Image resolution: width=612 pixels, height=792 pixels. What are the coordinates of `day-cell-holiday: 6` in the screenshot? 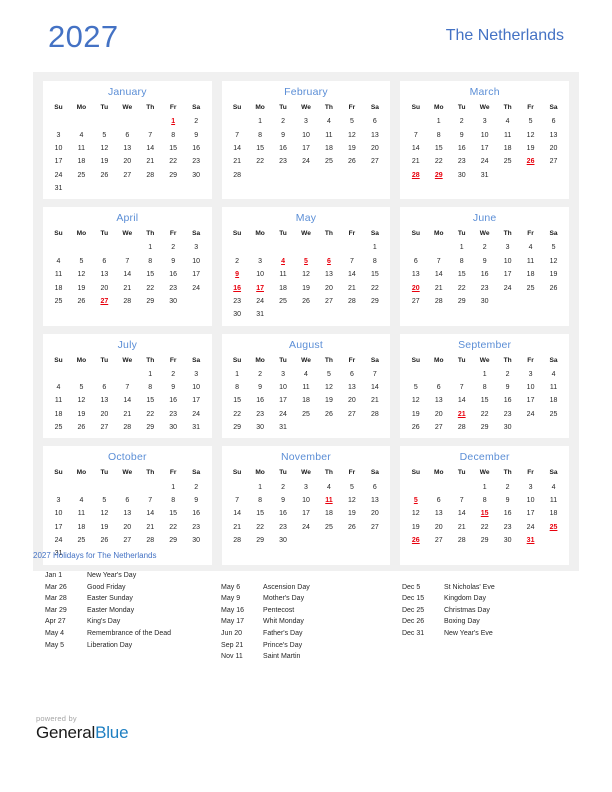 It's located at (328, 261).